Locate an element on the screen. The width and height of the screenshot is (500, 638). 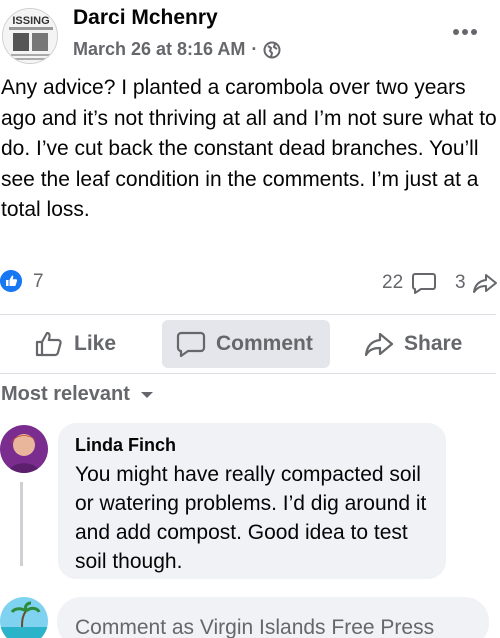
like-button: Like is located at coordinates (75, 344).